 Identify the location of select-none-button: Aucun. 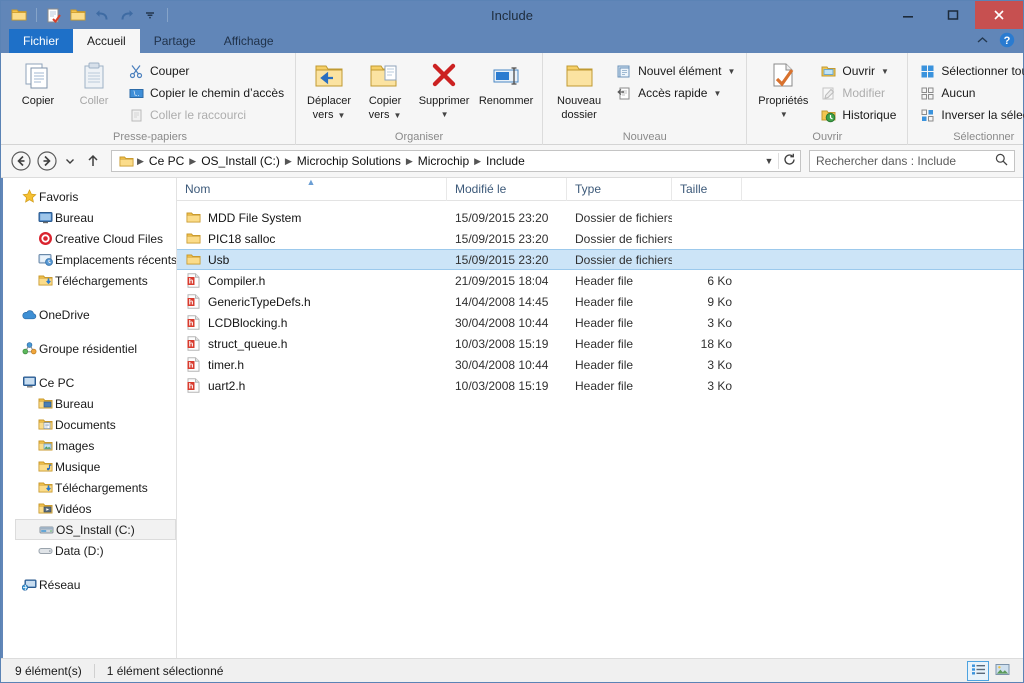
(969, 93).